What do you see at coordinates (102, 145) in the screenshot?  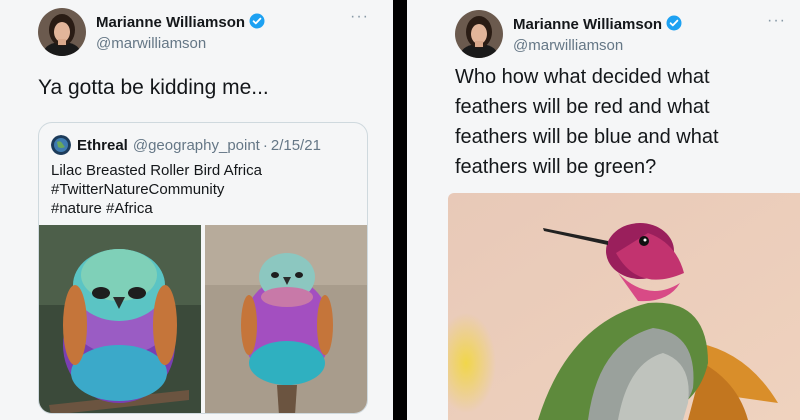 I see `quoted-display-name: Ethreal` at bounding box center [102, 145].